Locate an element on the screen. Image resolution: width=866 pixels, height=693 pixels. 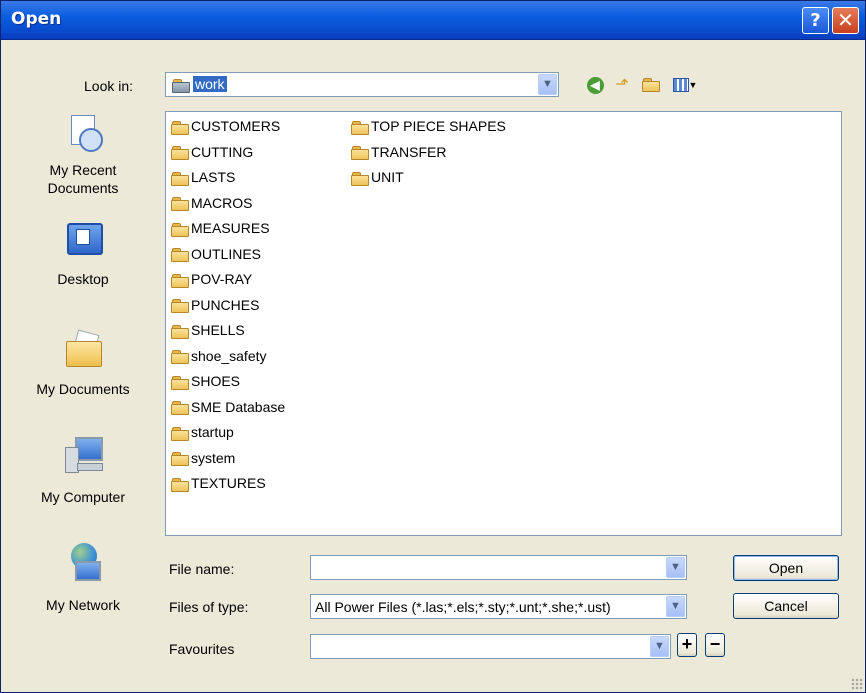
place-label: My Computer is located at coordinates (83, 497).